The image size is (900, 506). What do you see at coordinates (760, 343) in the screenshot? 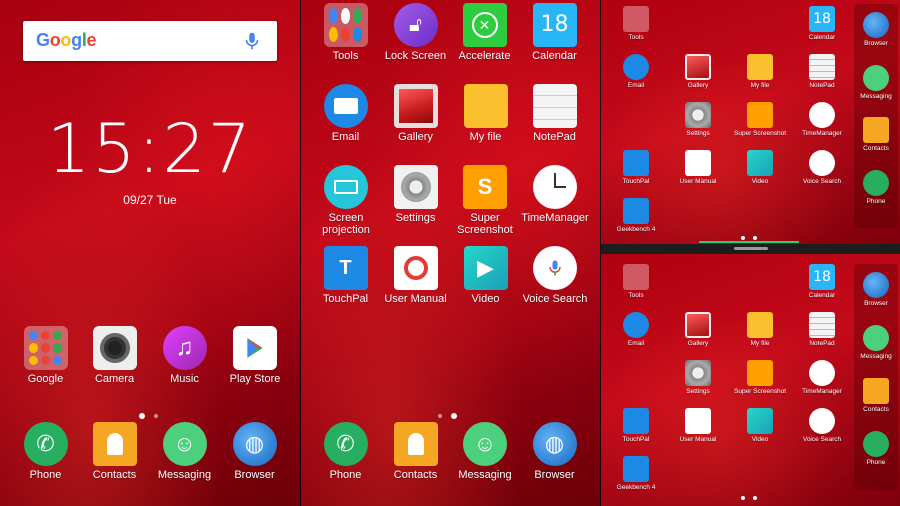
I see `app-label: My file` at bounding box center [760, 343].